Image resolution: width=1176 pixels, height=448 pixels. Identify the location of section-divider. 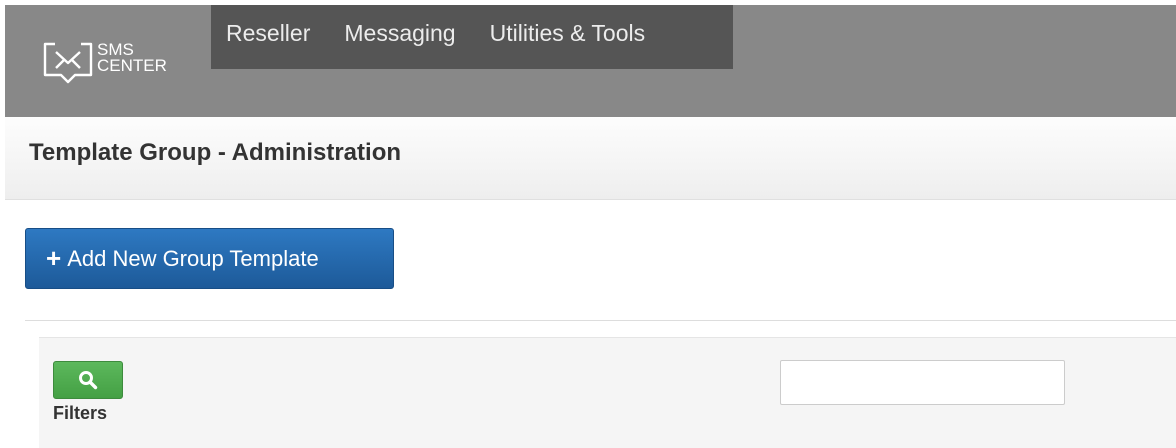
(600, 320).